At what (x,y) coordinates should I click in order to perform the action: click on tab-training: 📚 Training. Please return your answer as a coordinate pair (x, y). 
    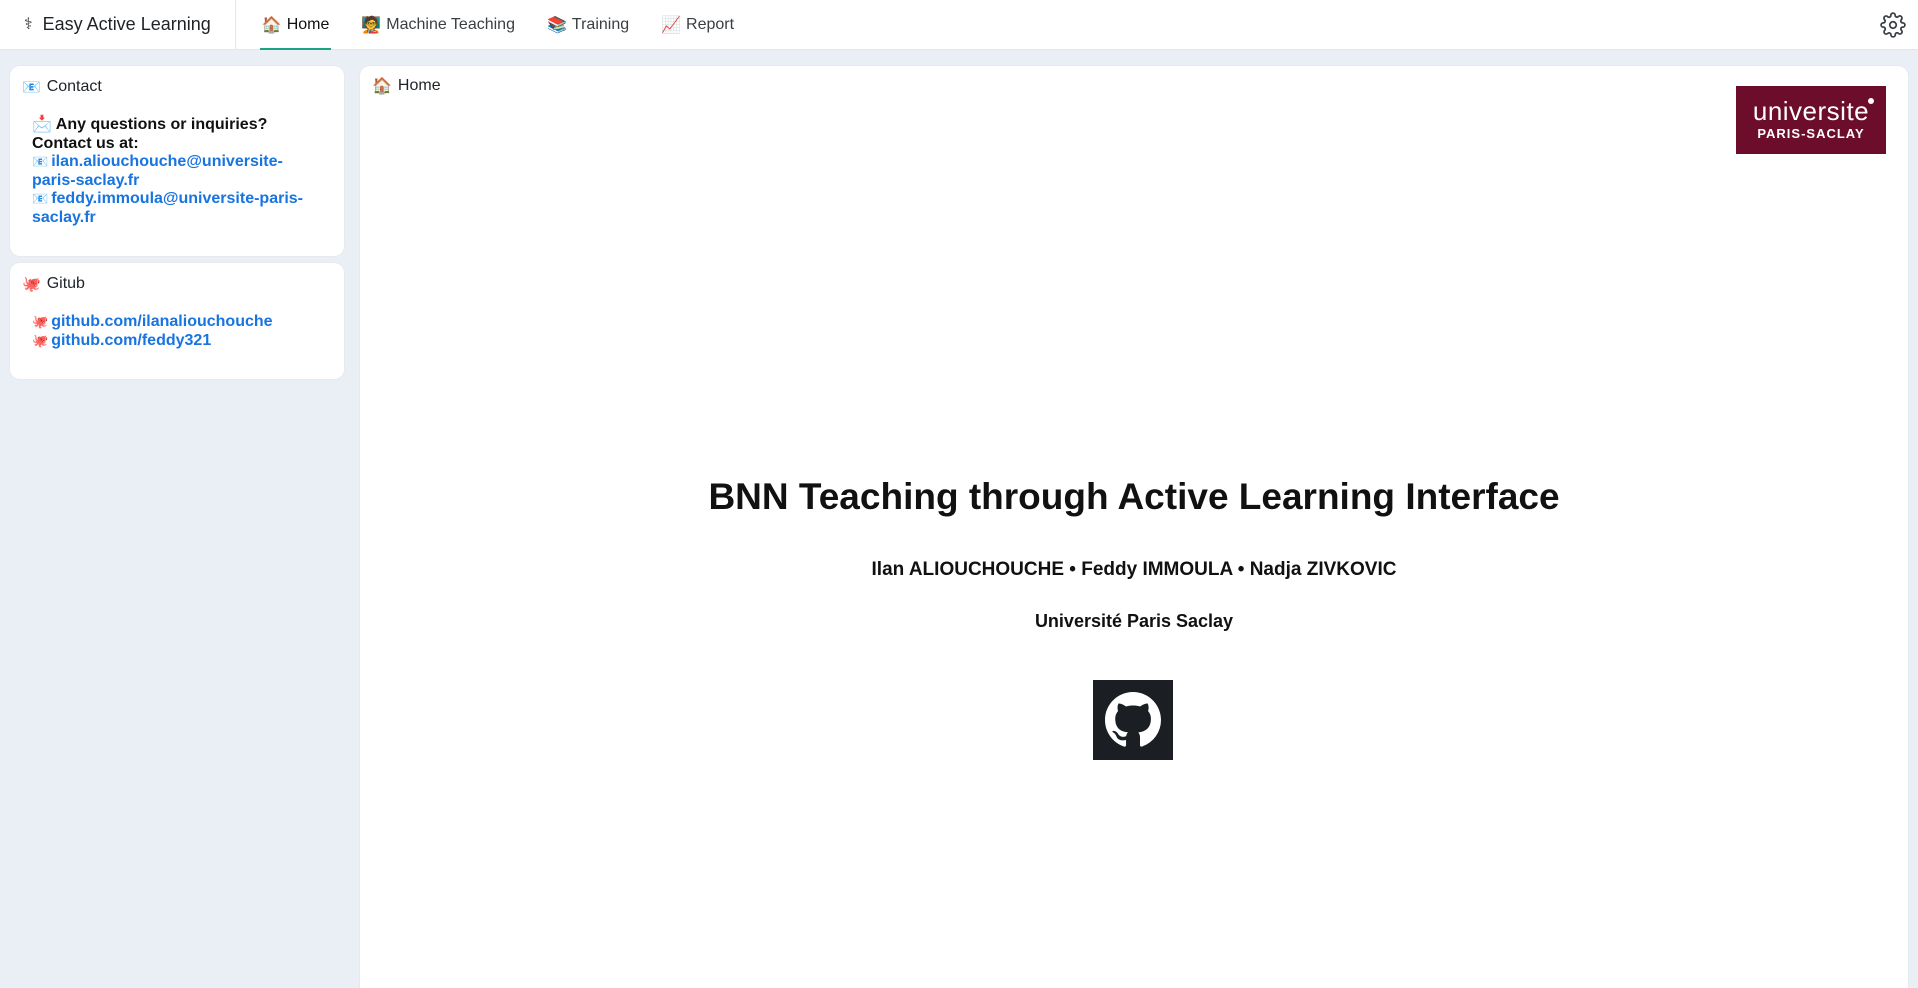
    Looking at the image, I should click on (588, 25).